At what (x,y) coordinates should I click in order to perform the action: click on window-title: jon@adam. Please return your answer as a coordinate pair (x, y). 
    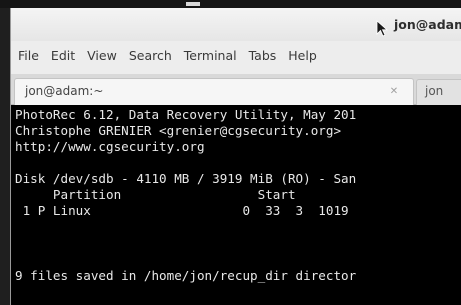
    Looking at the image, I should click on (427, 24).